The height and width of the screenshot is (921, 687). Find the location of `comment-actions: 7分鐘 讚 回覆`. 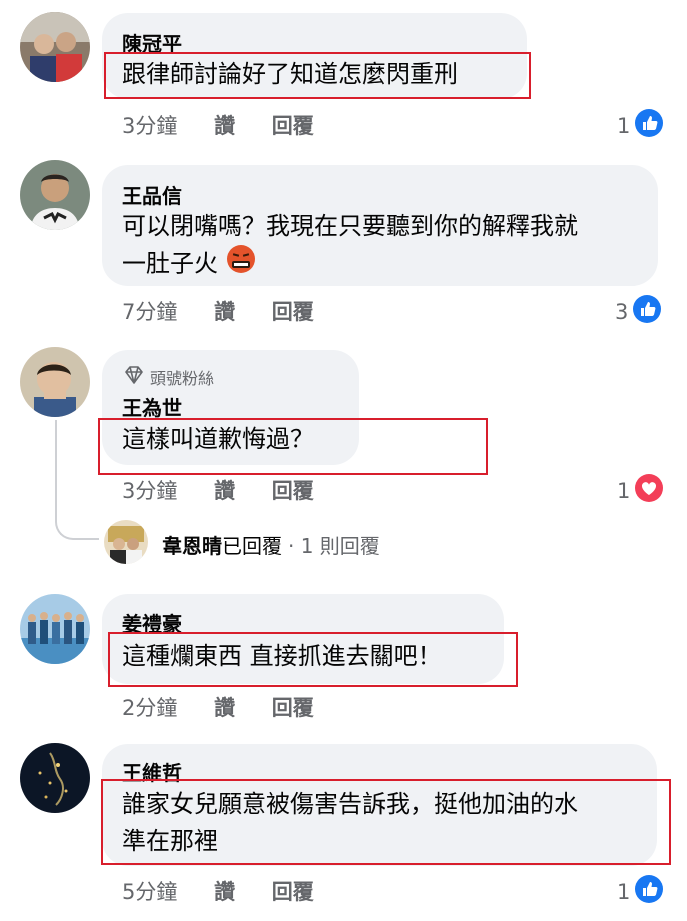

comment-actions: 7分鐘 讚 回覆 is located at coordinates (233, 311).